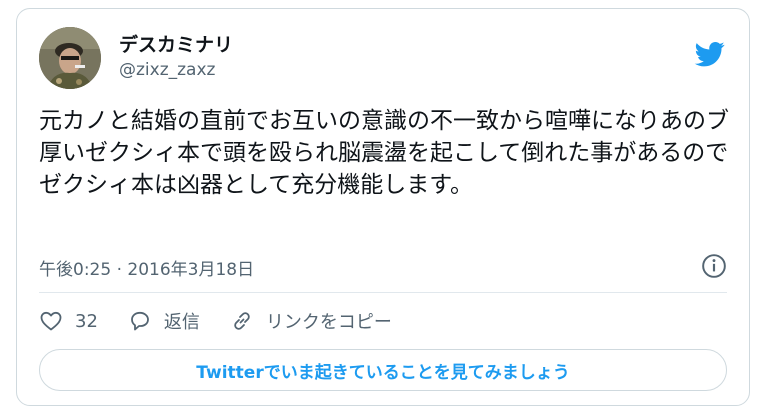  Describe the element at coordinates (710, 54) in the screenshot. I see `twitter-bird-icon` at that location.